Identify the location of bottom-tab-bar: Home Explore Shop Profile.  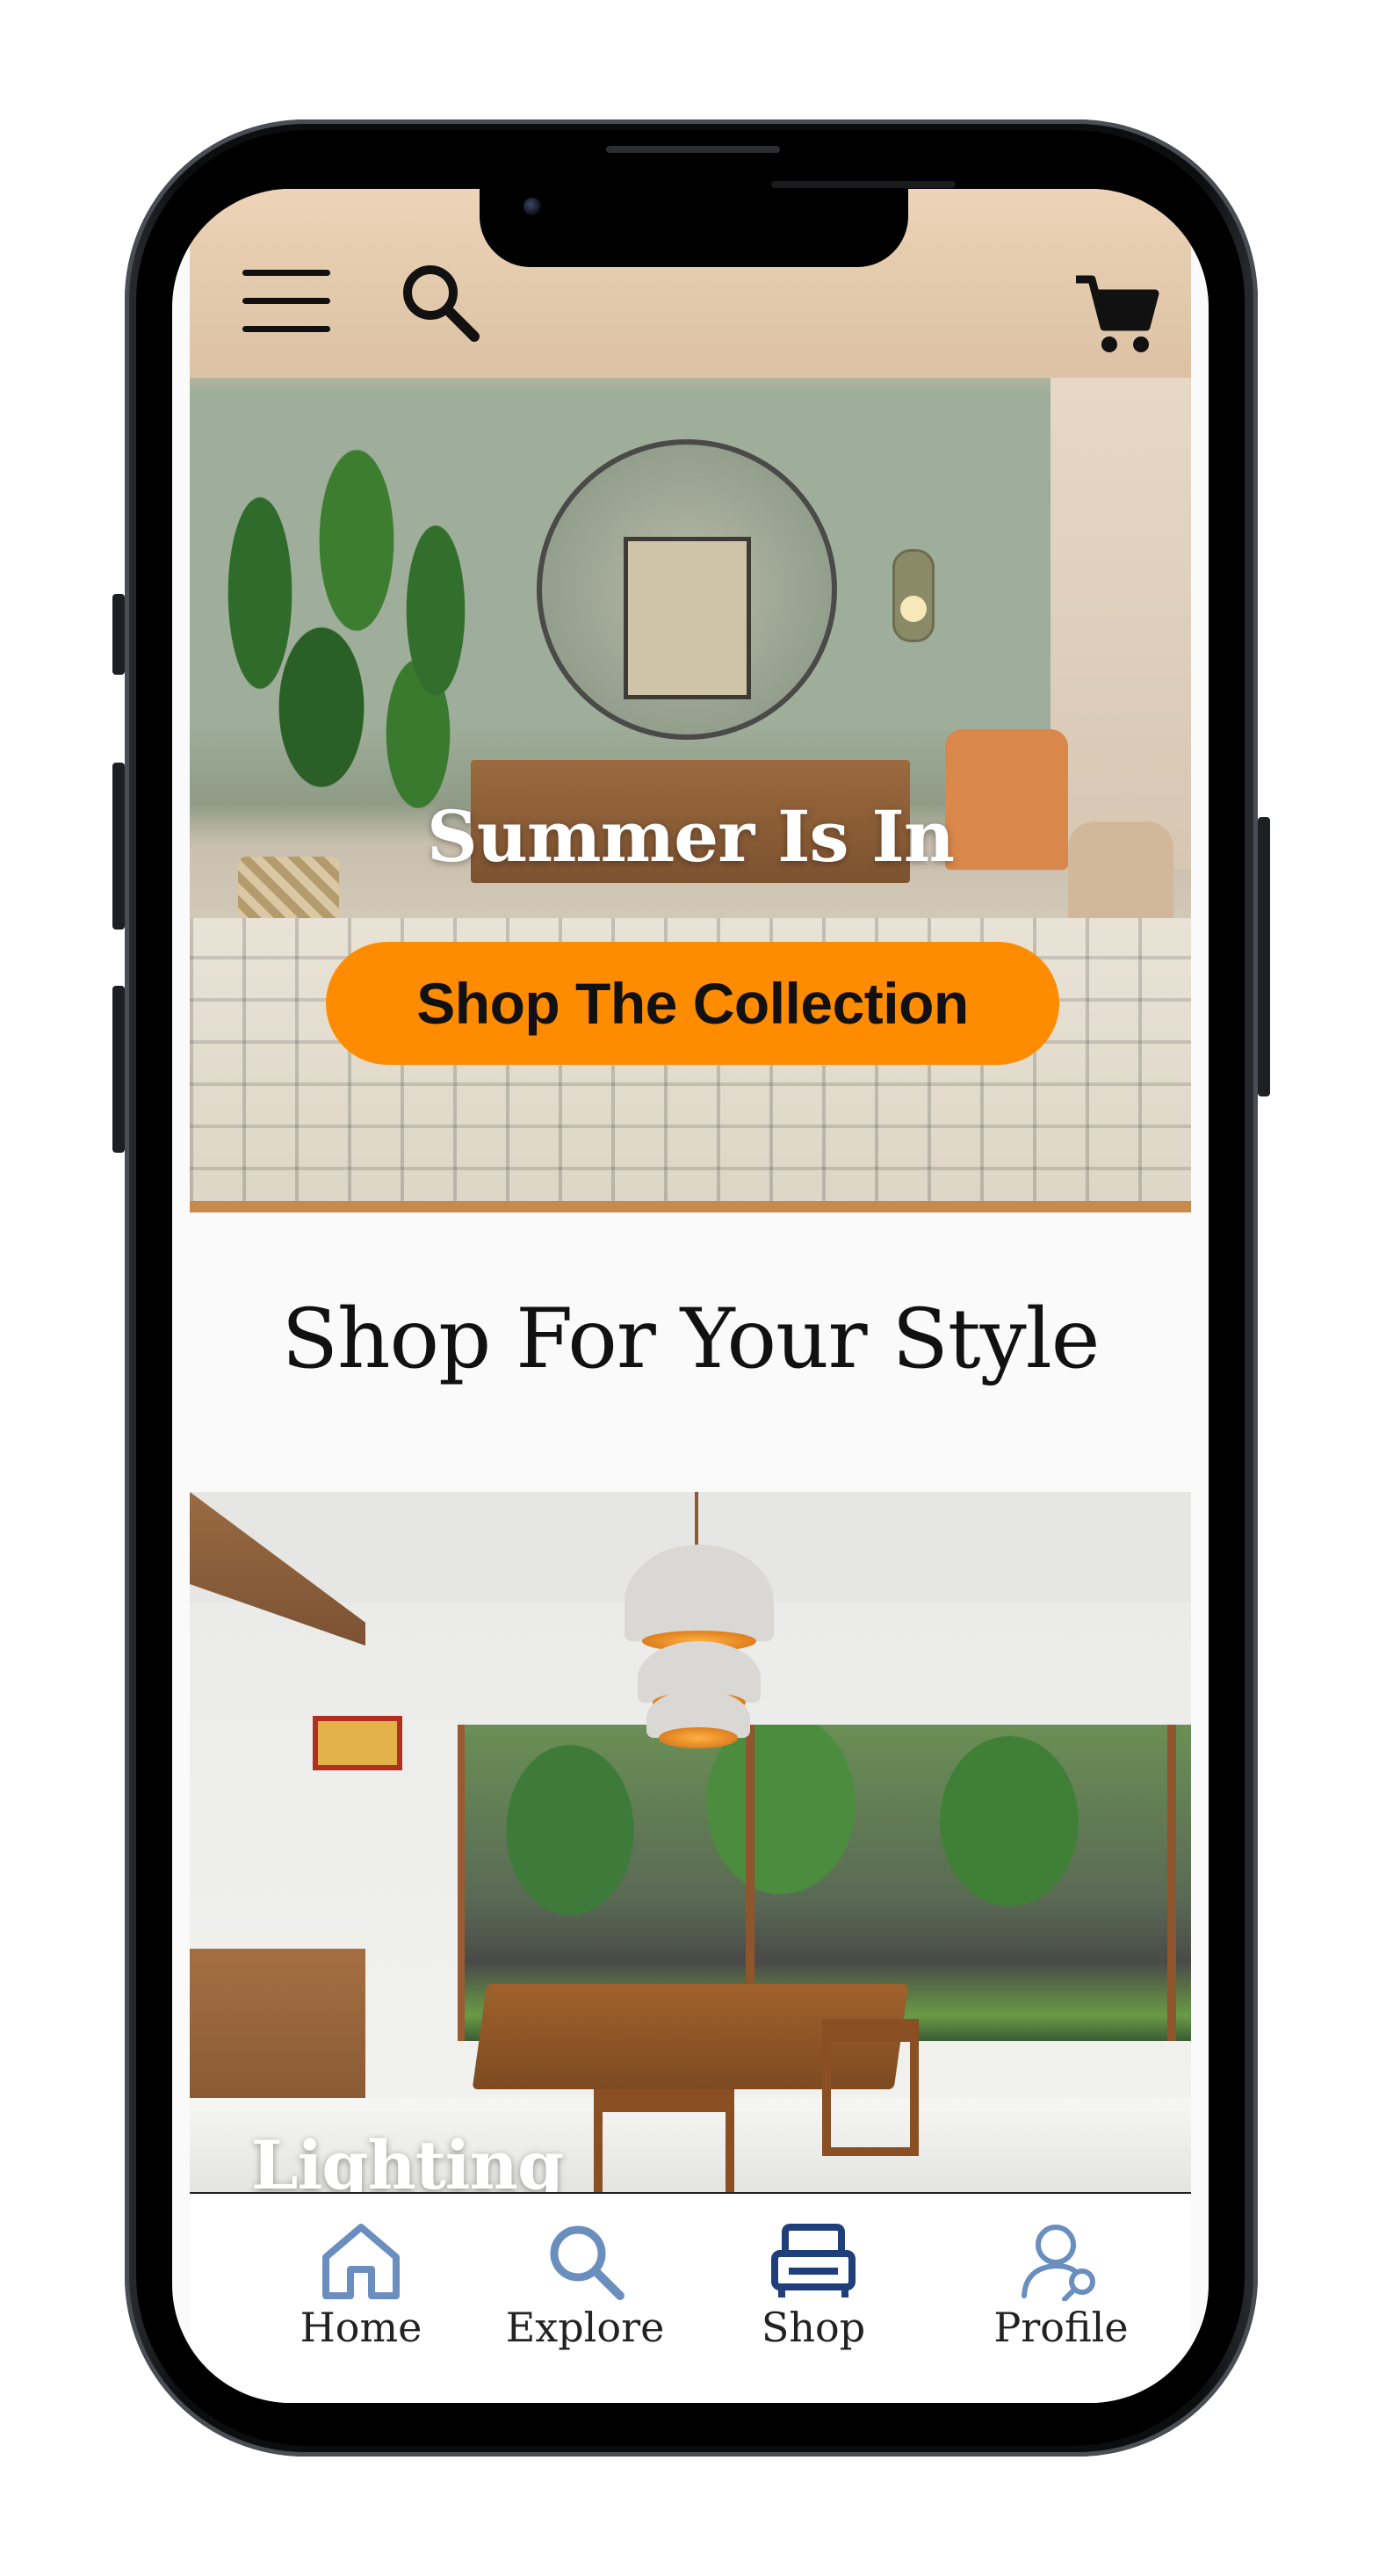
(690, 2298).